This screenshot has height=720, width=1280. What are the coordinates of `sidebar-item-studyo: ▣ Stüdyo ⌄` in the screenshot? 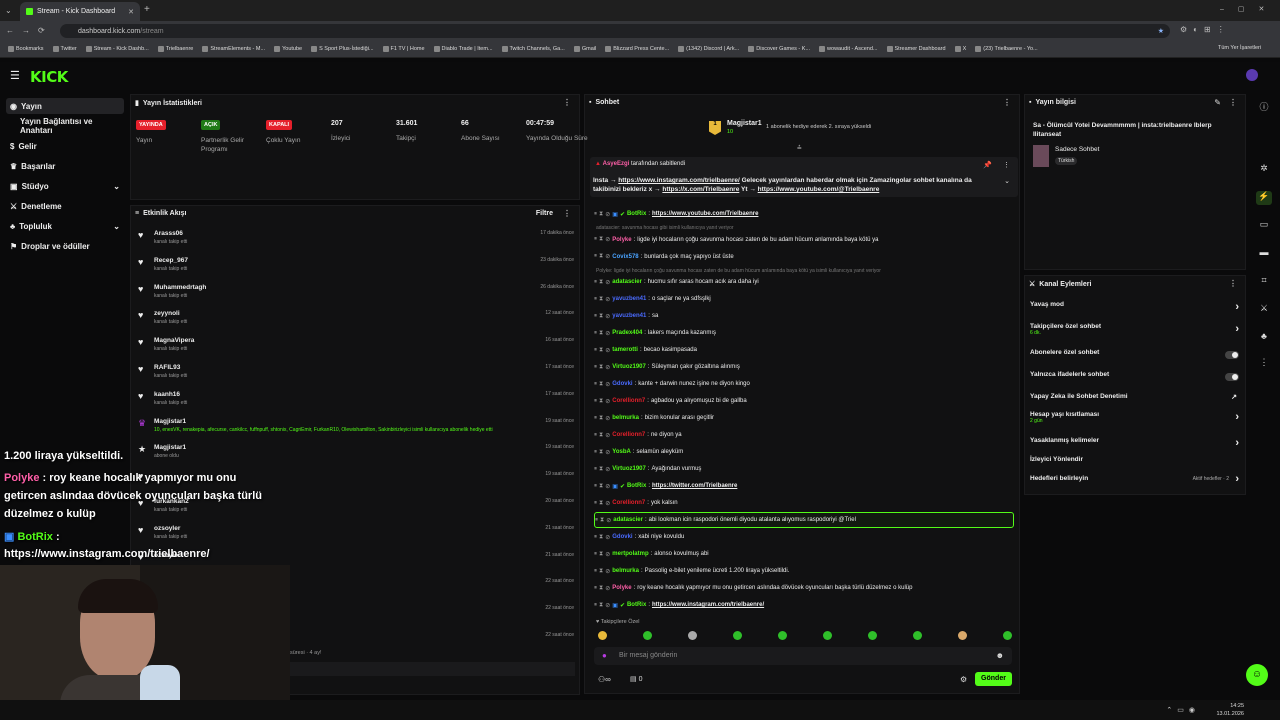 It's located at (65, 186).